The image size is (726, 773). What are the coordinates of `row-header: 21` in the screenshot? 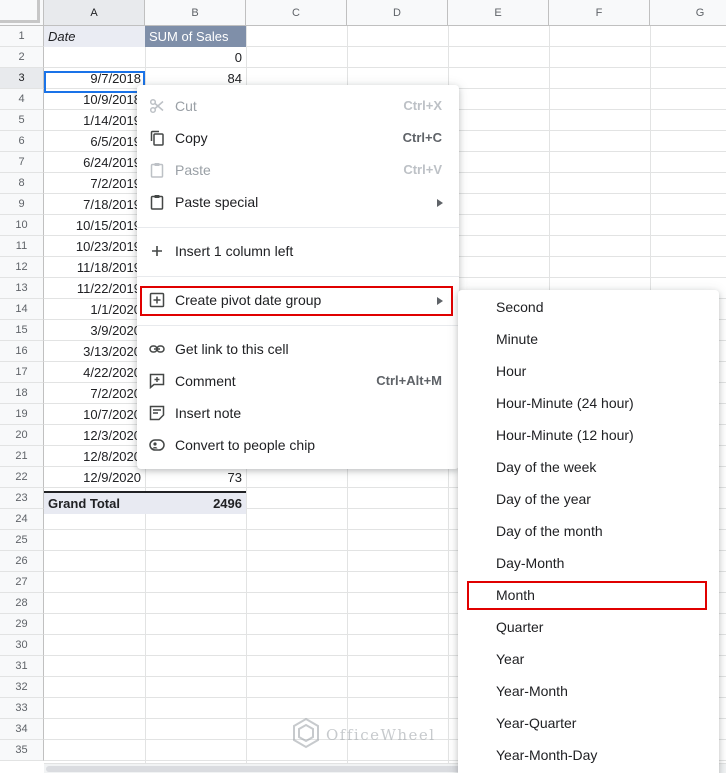 It's located at (22, 456).